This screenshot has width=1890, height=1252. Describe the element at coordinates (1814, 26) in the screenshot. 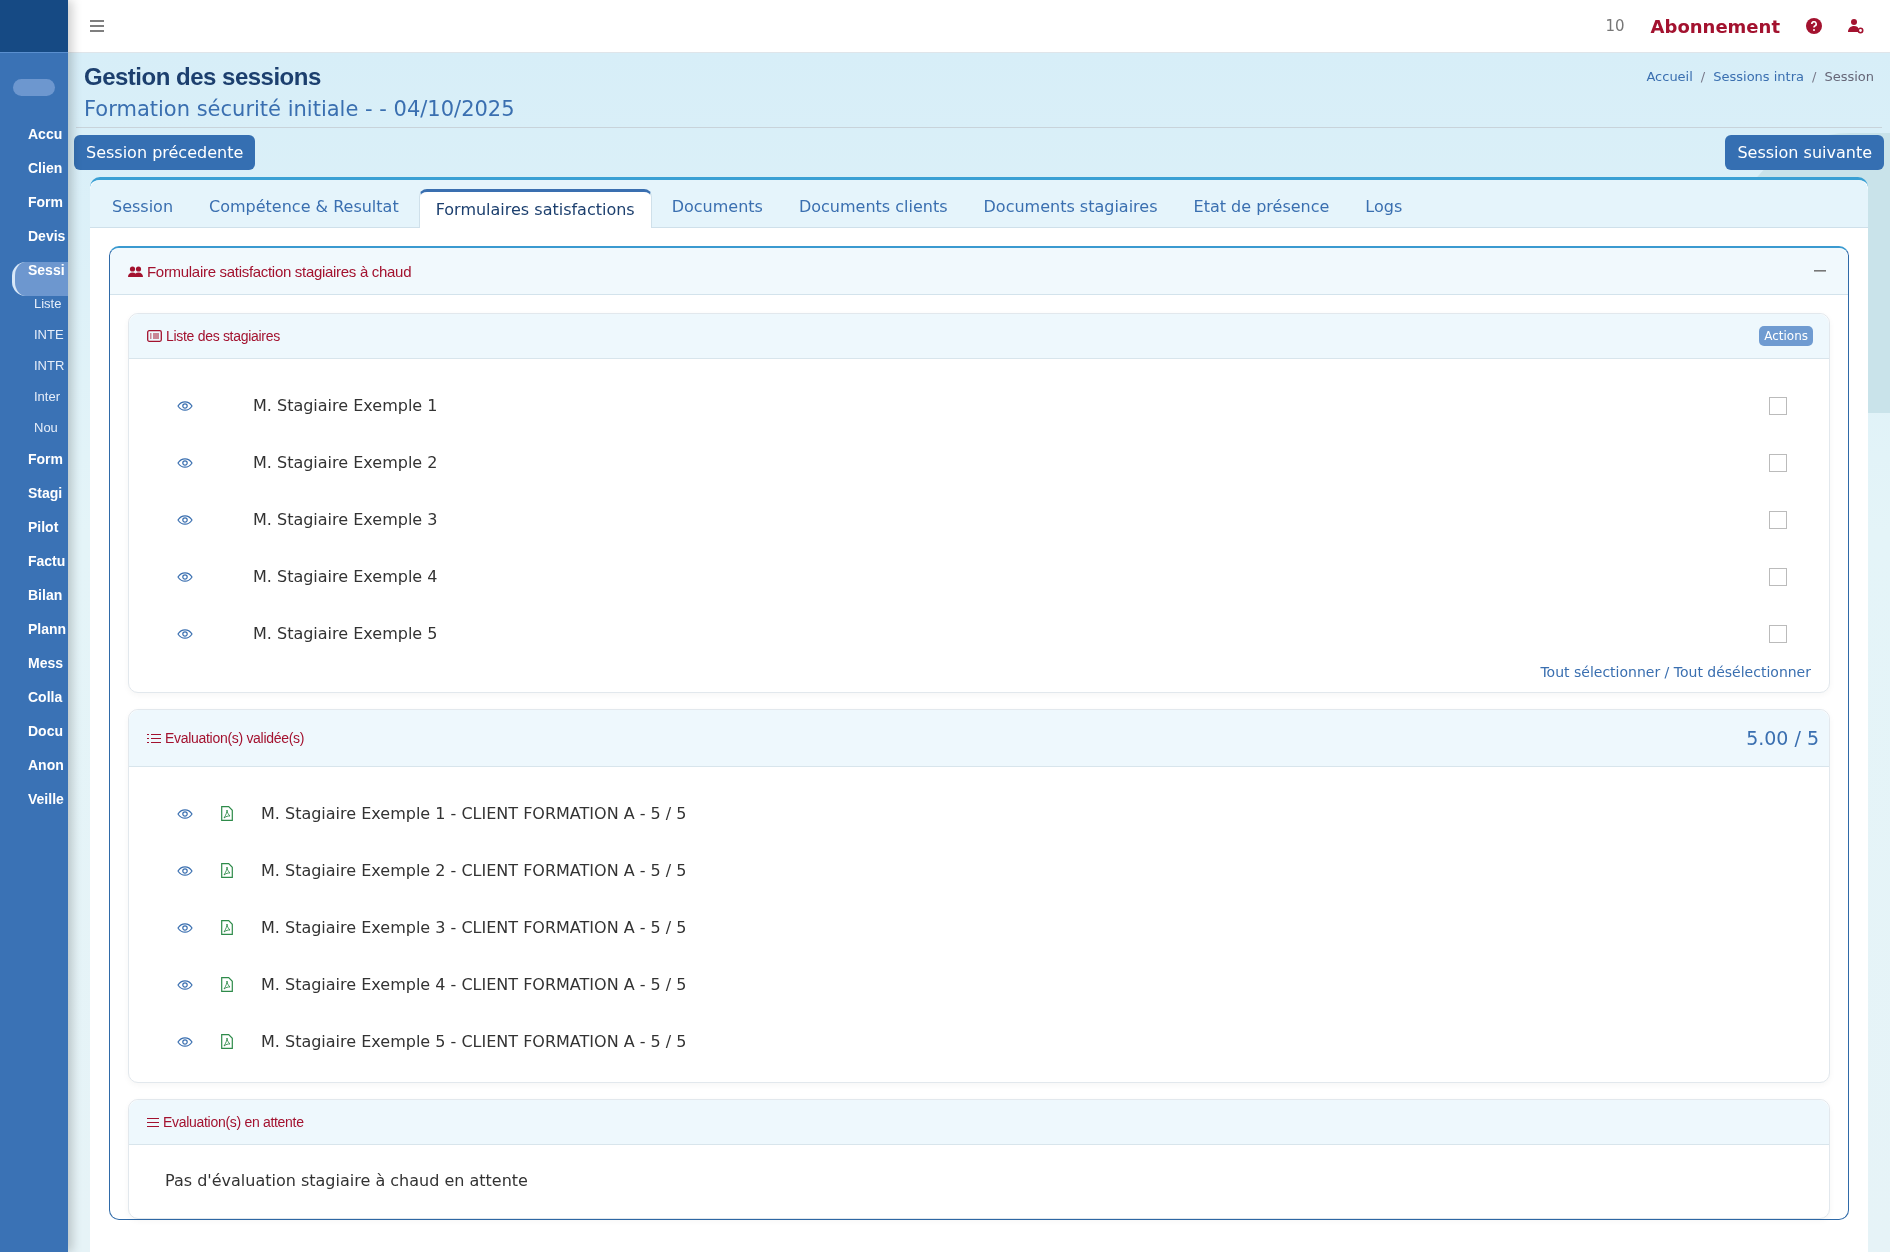

I see `help-icon` at that location.